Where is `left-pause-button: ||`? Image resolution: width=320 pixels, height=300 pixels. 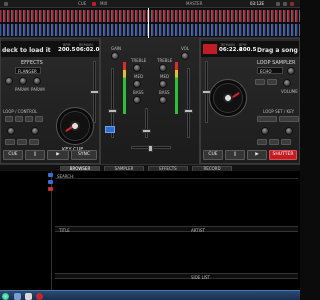 left-pause-button: || is located at coordinates (35, 155).